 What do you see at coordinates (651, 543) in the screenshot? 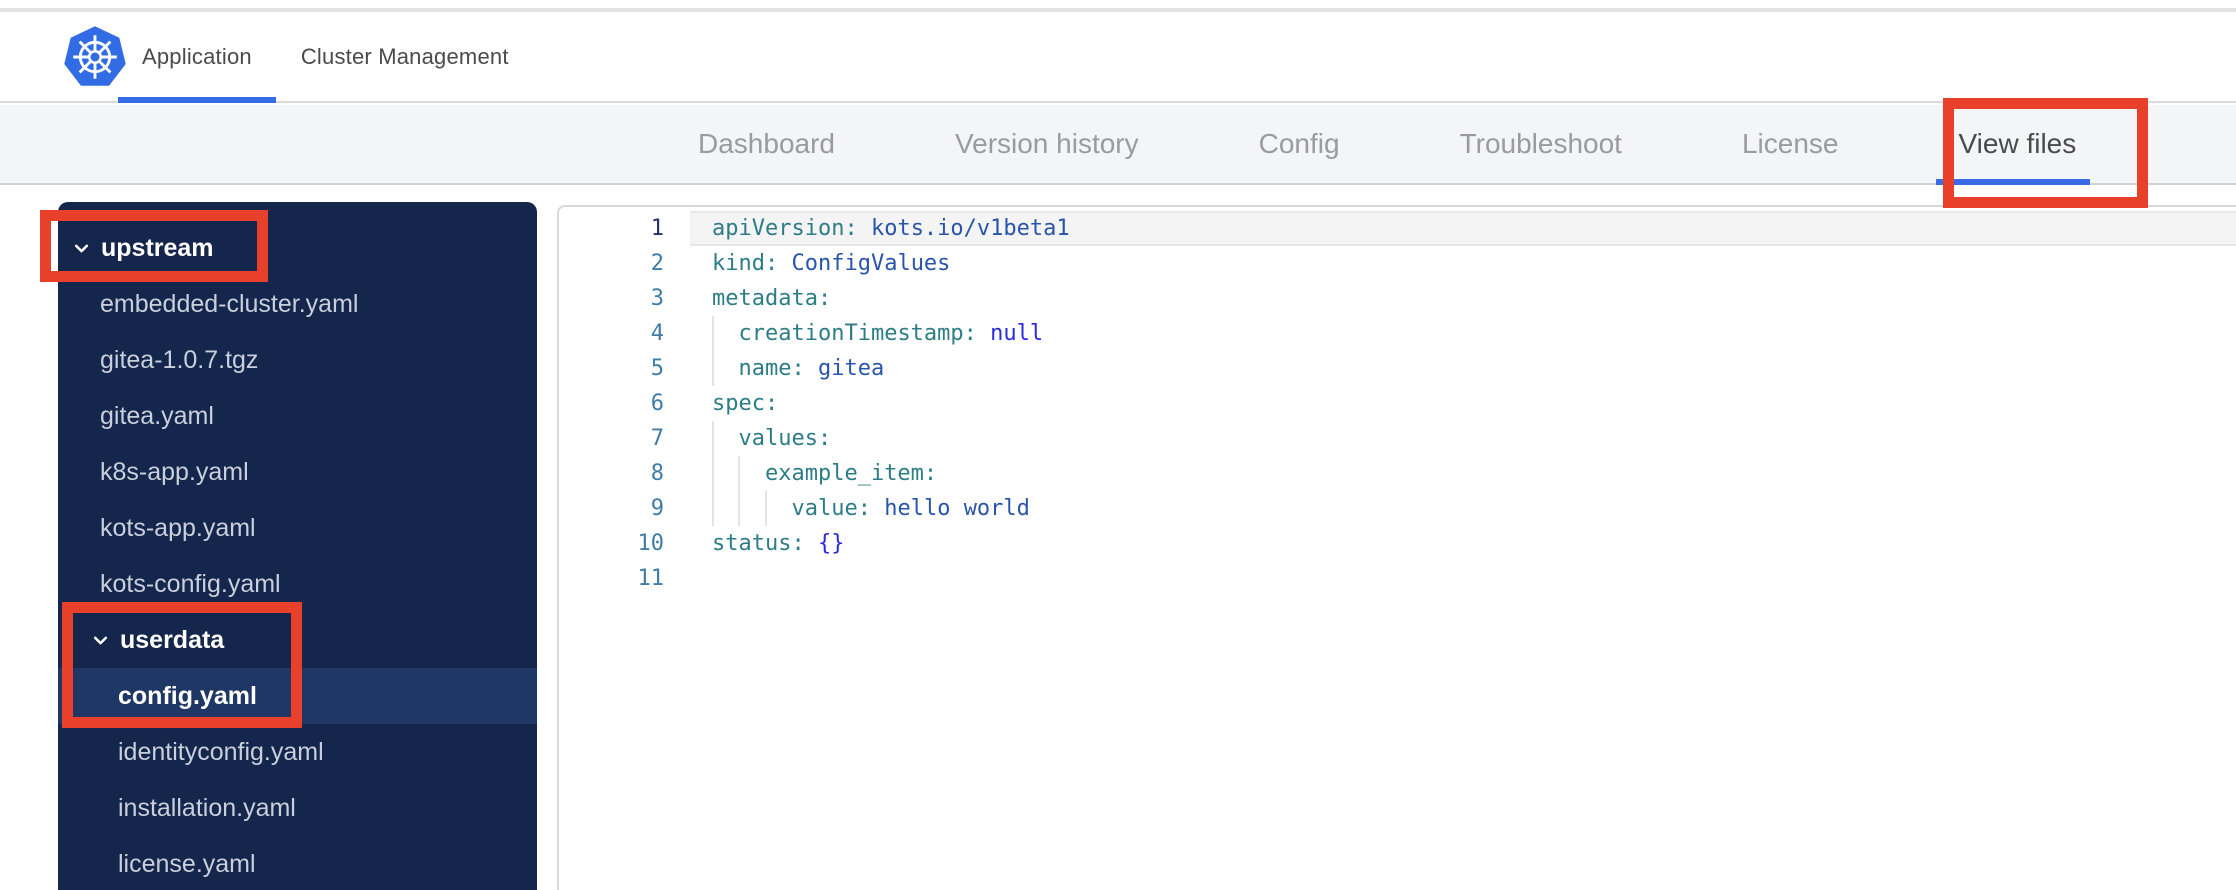
I see `line-number: 10` at bounding box center [651, 543].